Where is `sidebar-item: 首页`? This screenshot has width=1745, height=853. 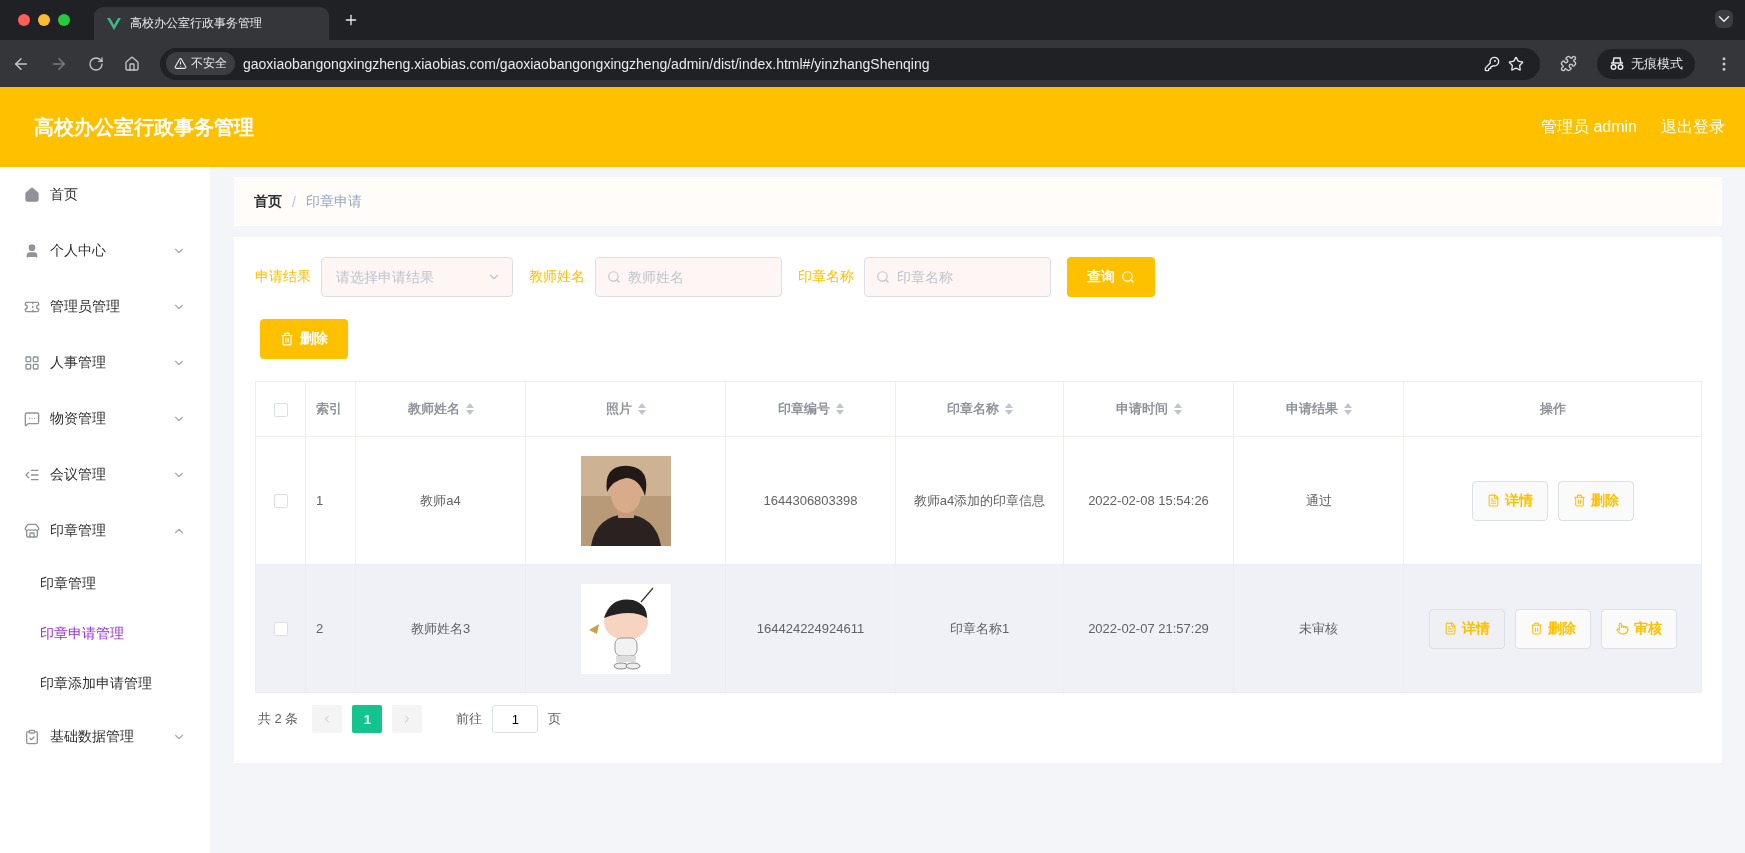
sidebar-item: 首页 is located at coordinates (105, 195).